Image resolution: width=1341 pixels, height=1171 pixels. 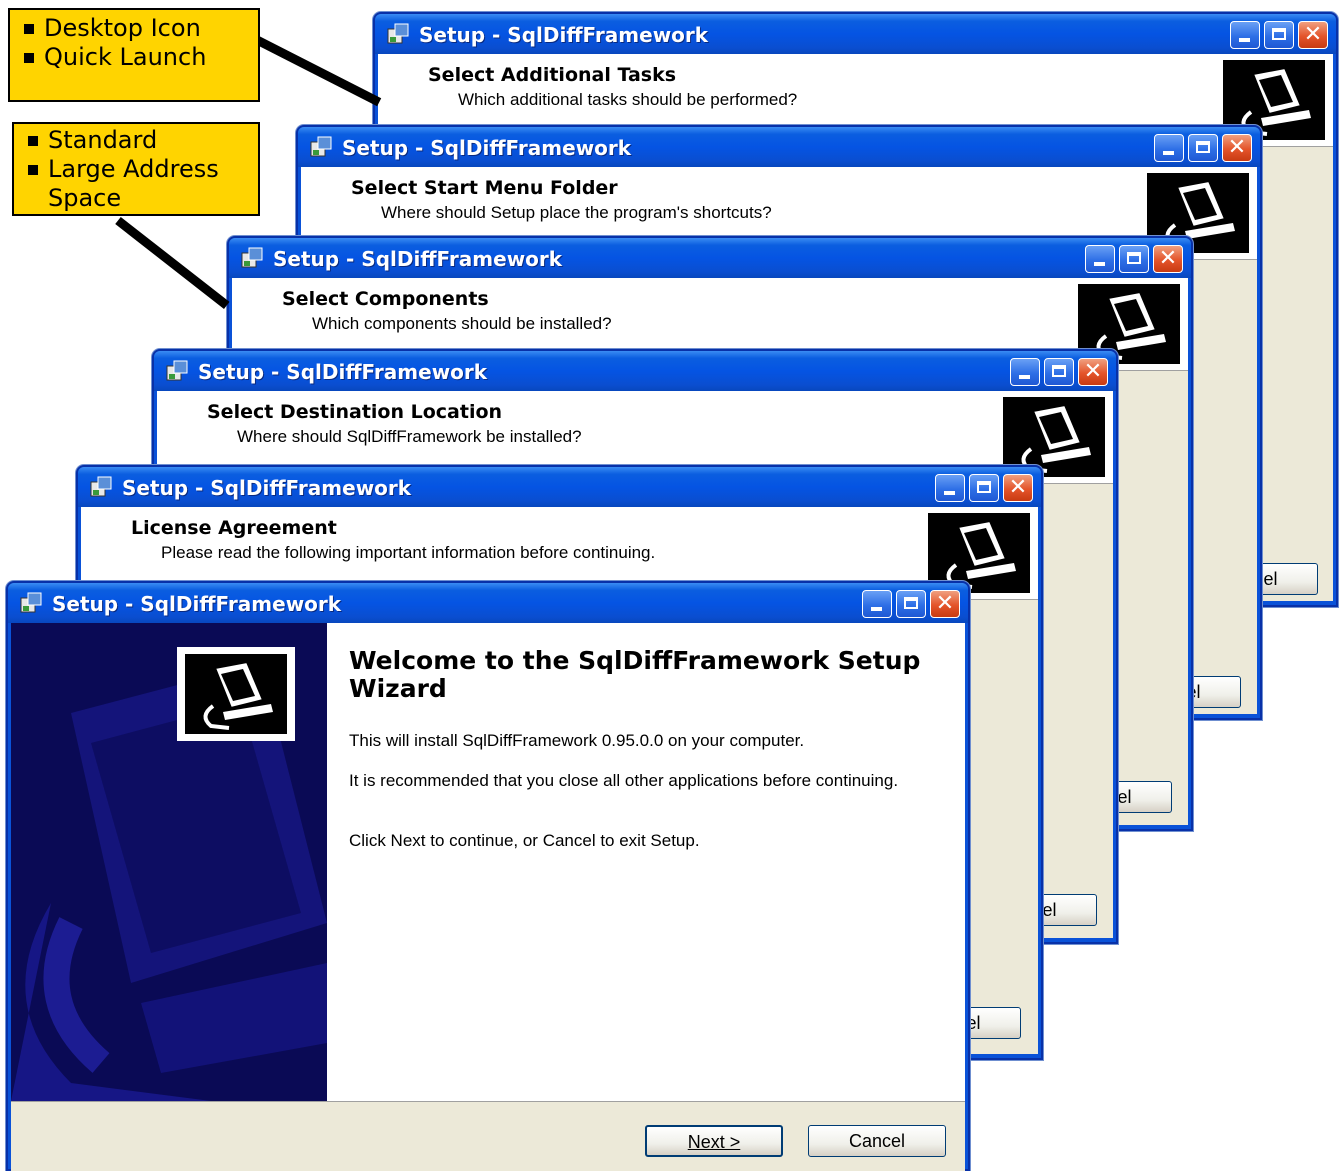 I want to click on callout-item: Standard, so click(x=139, y=140).